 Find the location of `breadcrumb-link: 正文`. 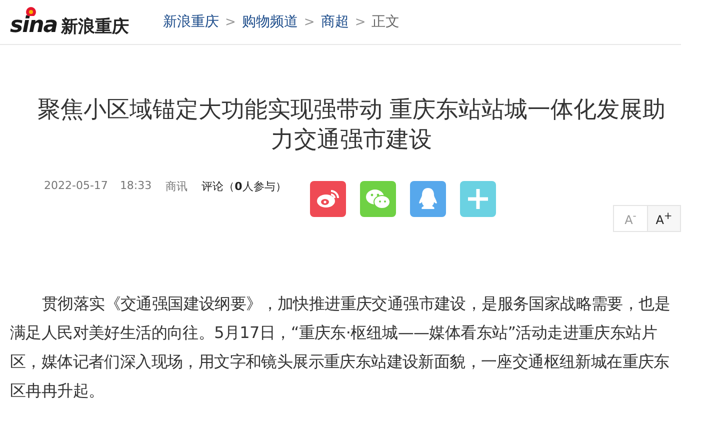

breadcrumb-link: 正文 is located at coordinates (386, 22).